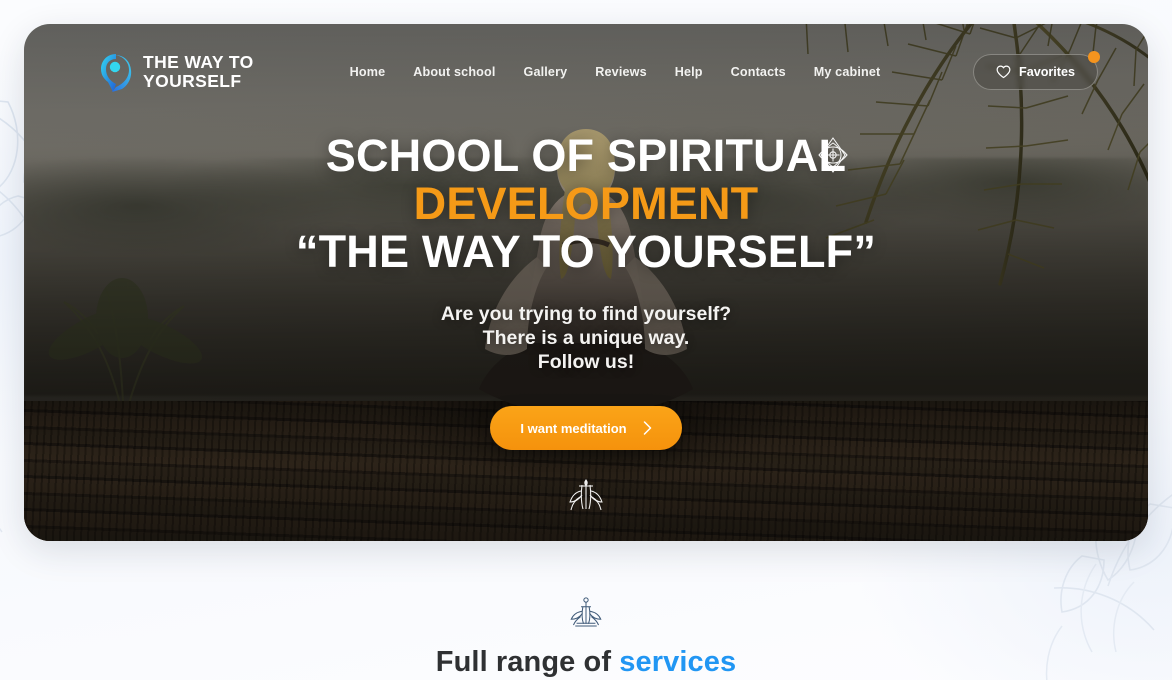 This screenshot has height=680, width=1172. What do you see at coordinates (546, 72) in the screenshot?
I see `nav-item-gallery: Gallery` at bounding box center [546, 72].